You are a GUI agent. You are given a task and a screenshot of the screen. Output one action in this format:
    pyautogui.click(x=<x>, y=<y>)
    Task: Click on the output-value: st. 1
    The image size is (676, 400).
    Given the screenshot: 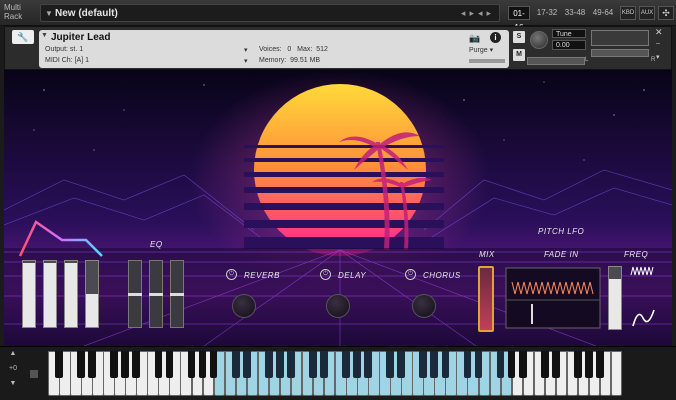 What is the action you would take?
    pyautogui.click(x=76, y=49)
    